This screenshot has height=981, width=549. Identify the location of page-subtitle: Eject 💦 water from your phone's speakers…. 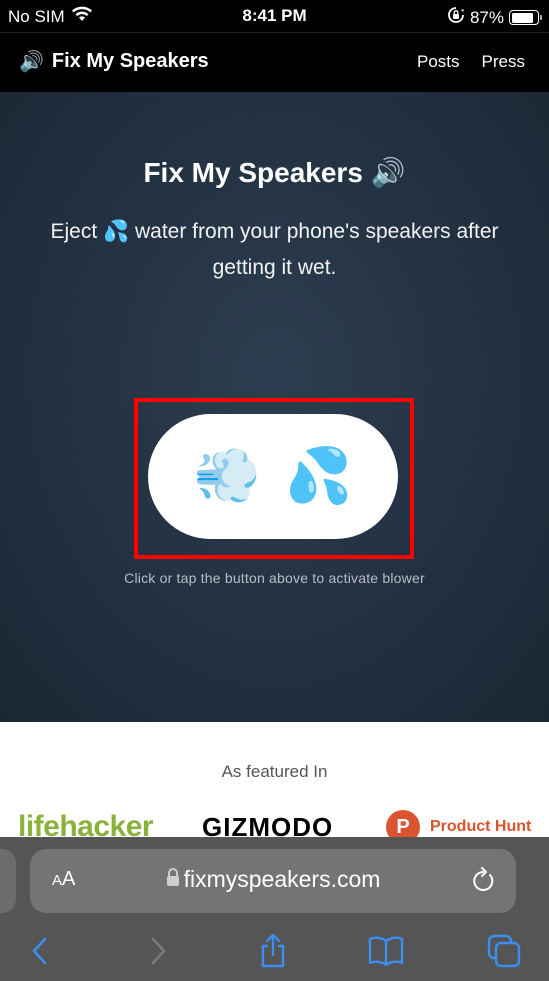
(274, 250).